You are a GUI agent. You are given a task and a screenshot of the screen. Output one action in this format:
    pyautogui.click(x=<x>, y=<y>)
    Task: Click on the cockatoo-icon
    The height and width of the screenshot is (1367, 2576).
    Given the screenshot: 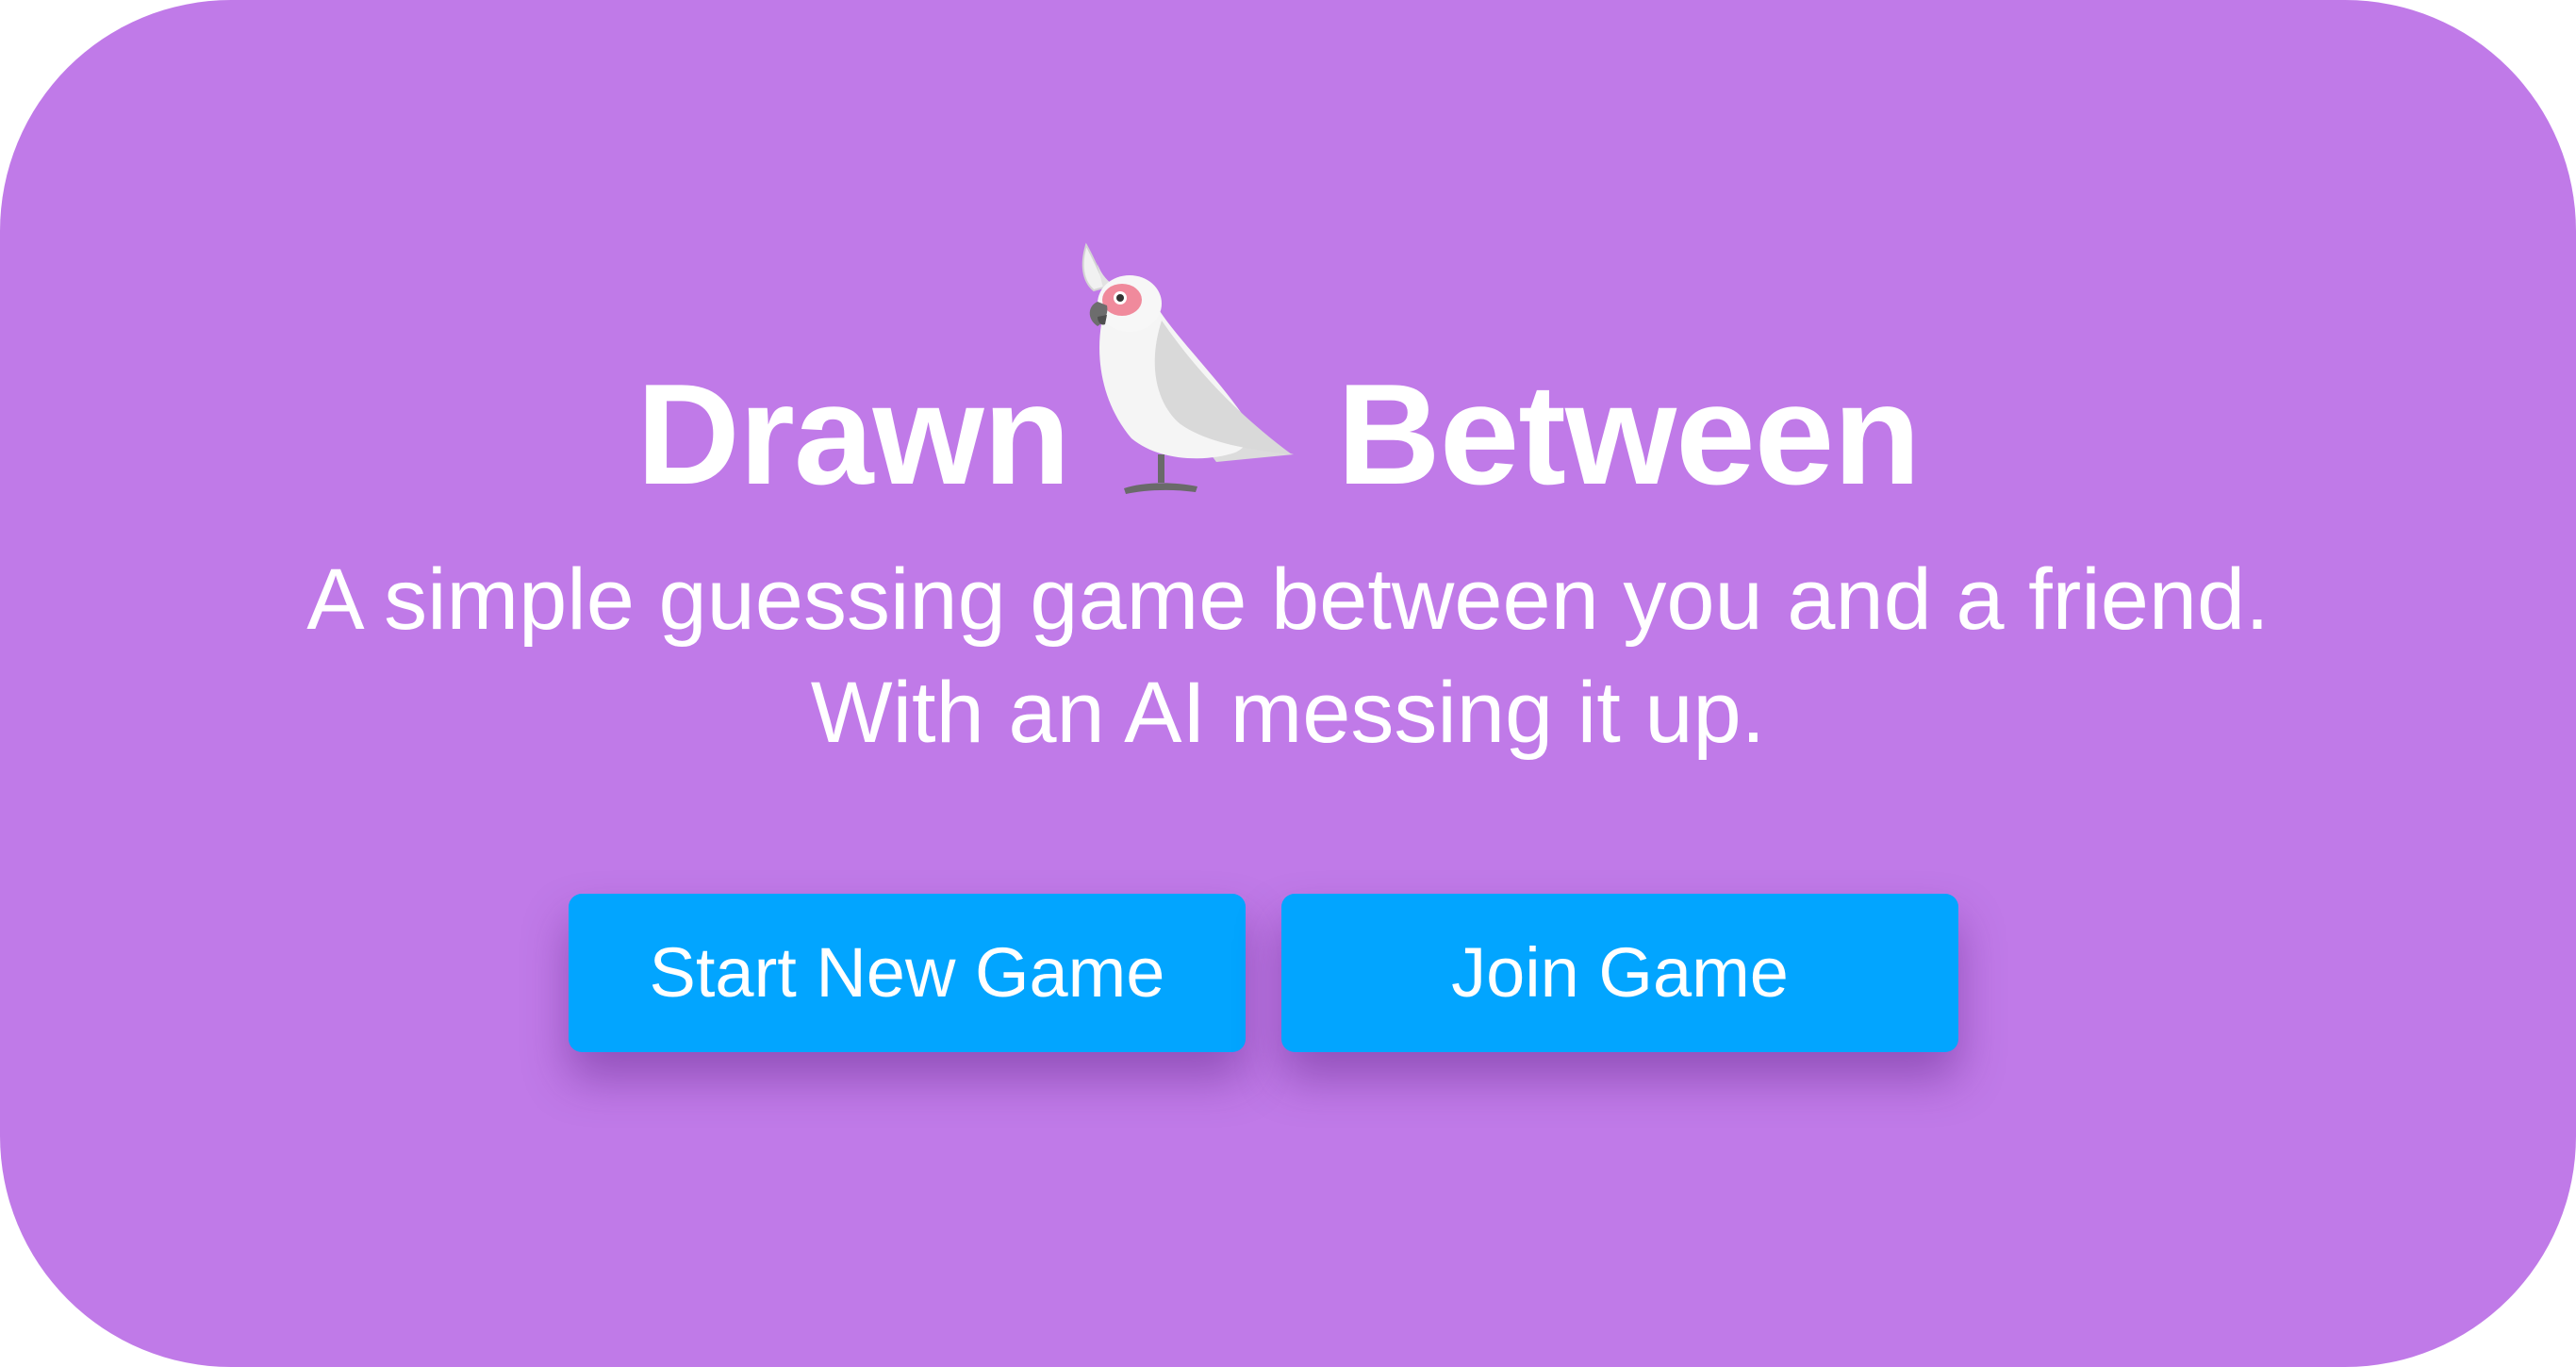 What is the action you would take?
    pyautogui.click(x=1188, y=365)
    